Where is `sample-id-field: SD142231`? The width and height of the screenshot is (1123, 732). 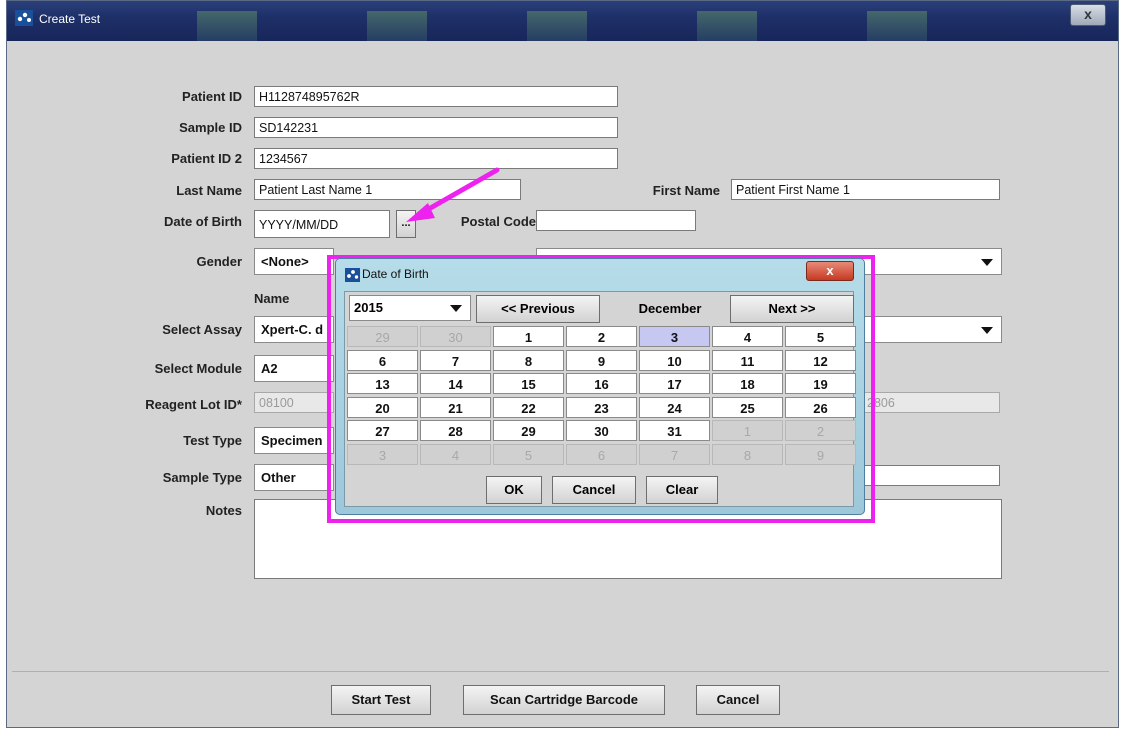 sample-id-field: SD142231 is located at coordinates (436, 127).